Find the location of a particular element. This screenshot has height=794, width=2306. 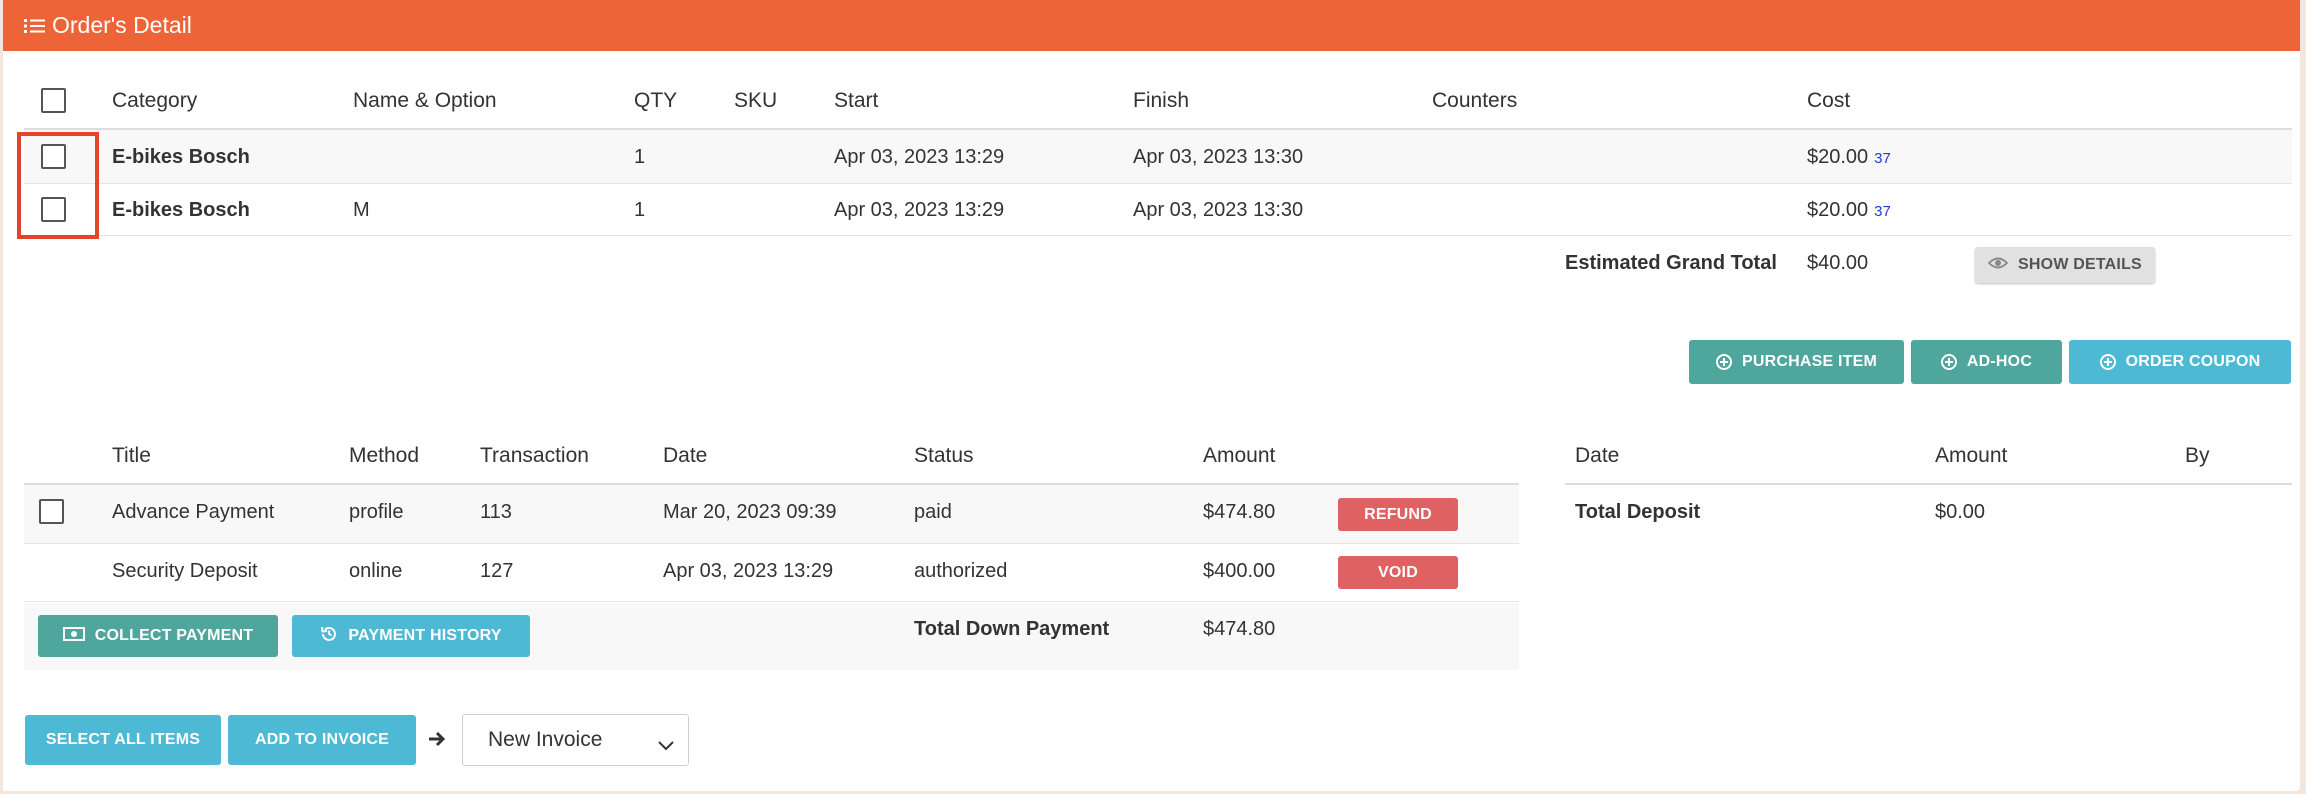

ad-hoc-button: AD-HOC is located at coordinates (1986, 362).